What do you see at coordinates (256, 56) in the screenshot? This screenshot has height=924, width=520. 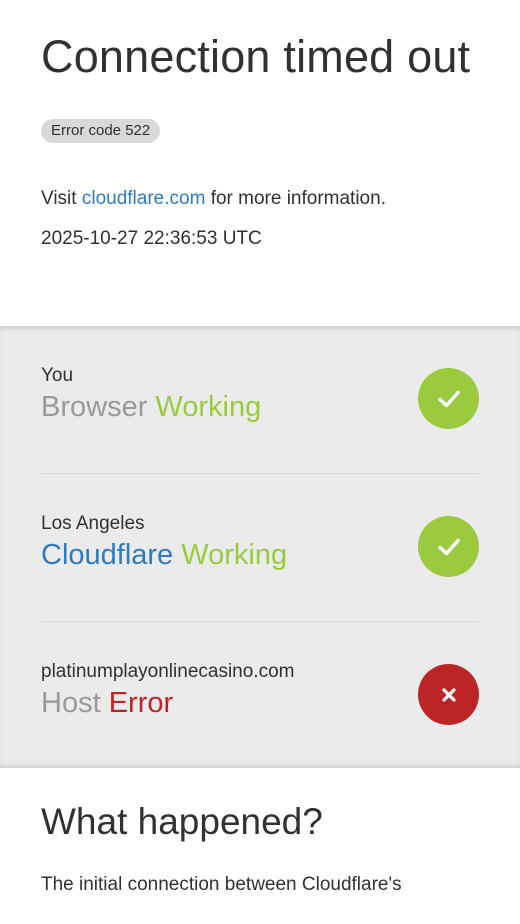 I see `page-title: Connection timed out` at bounding box center [256, 56].